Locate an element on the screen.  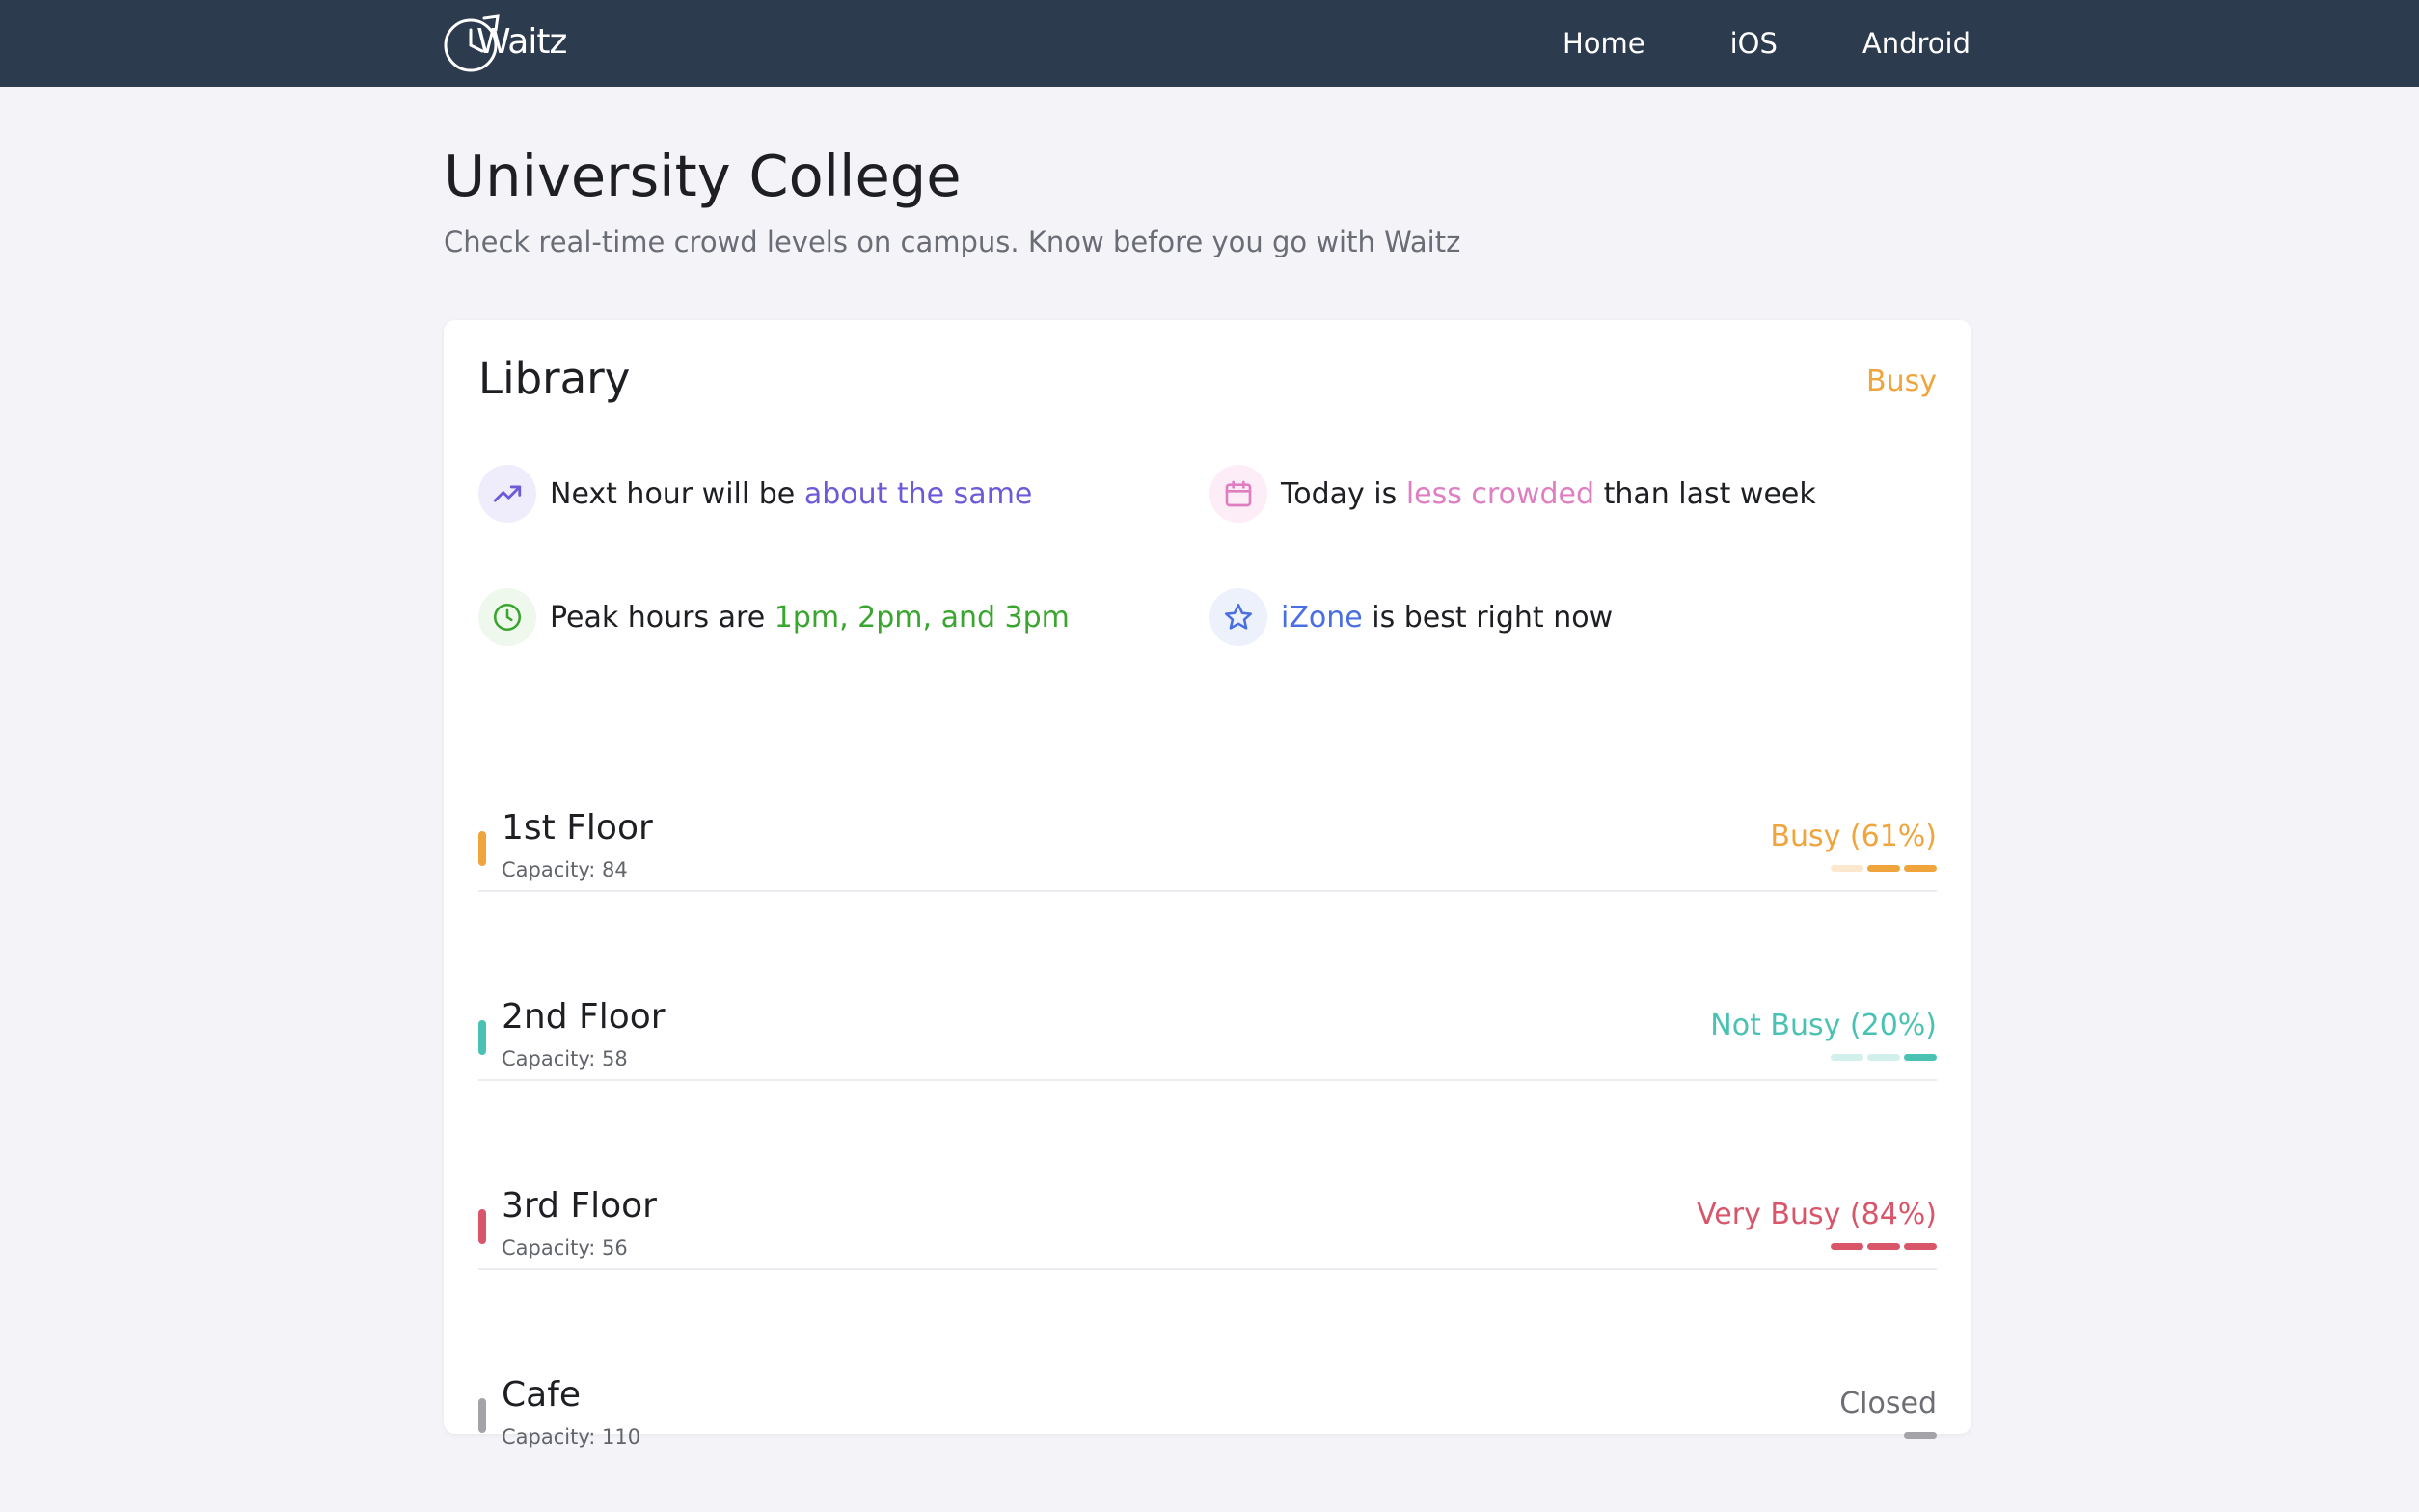
nav-ios-link: iOS is located at coordinates (1754, 43).